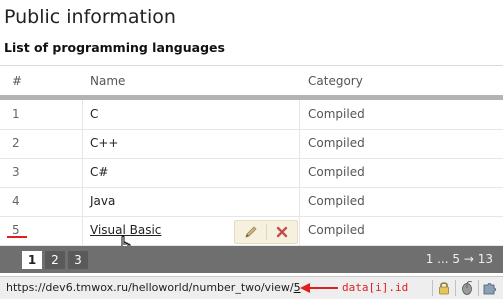  I want to click on page-button-3: 3, so click(78, 260).